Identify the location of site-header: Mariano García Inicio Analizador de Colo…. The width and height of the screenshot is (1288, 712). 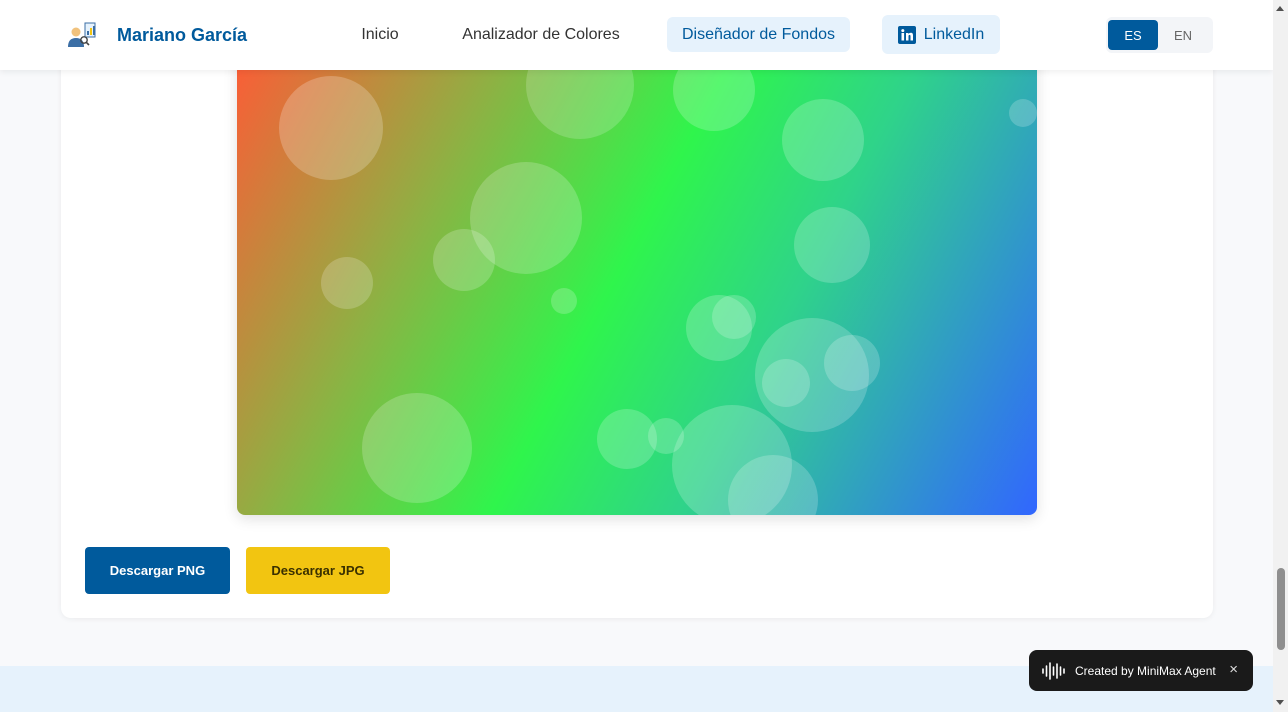
(636, 35).